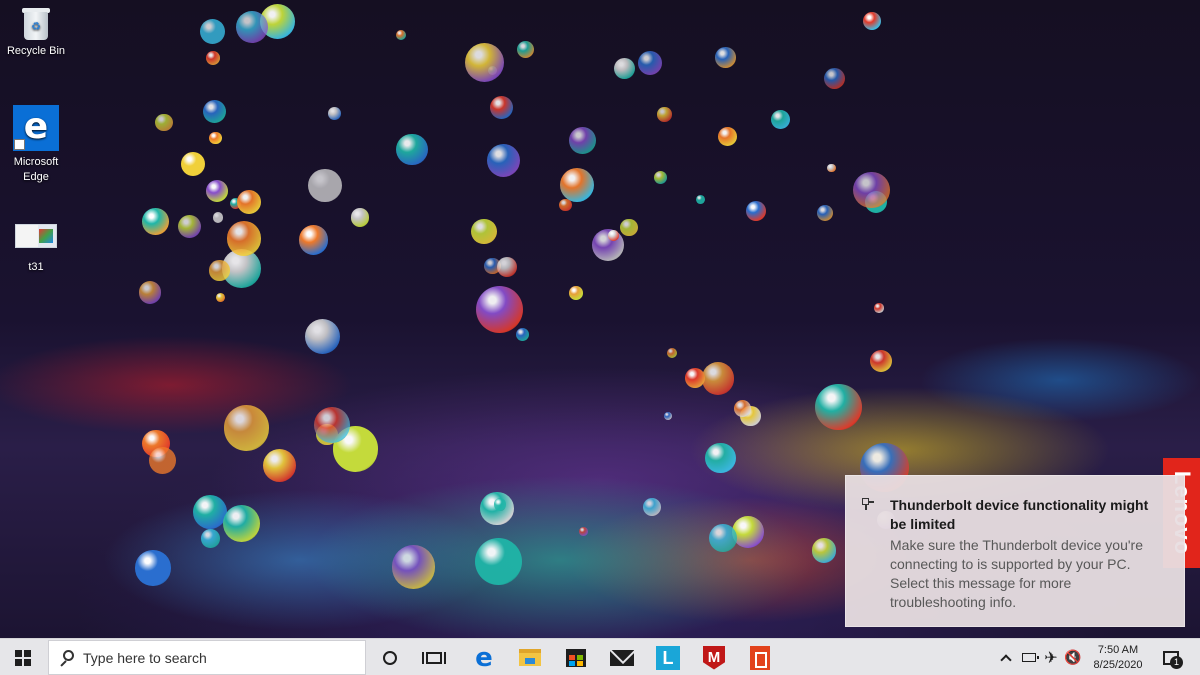 This screenshot has height=675, width=1200. What do you see at coordinates (36, 236) in the screenshot?
I see `image-file-icon` at bounding box center [36, 236].